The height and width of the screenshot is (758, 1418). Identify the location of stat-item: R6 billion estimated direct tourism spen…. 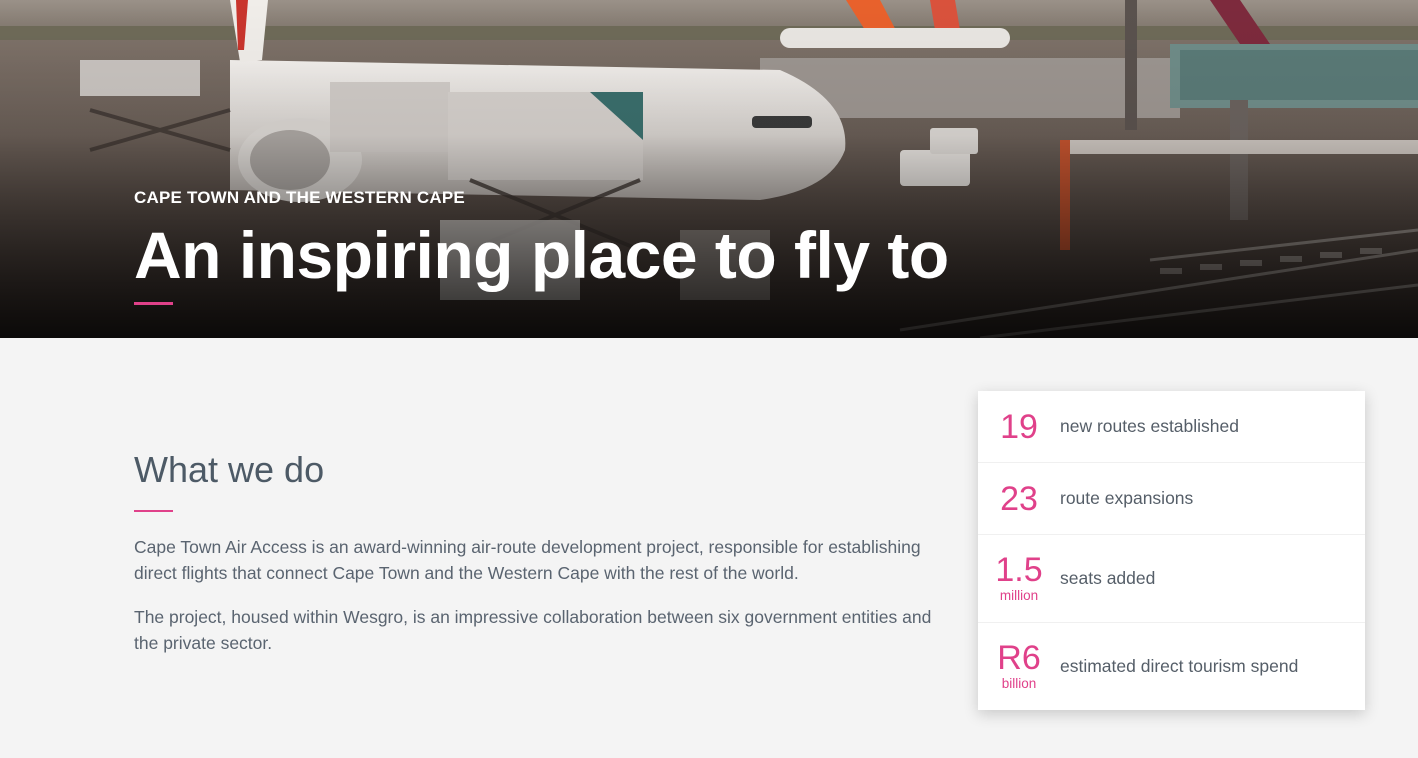
(1171, 666).